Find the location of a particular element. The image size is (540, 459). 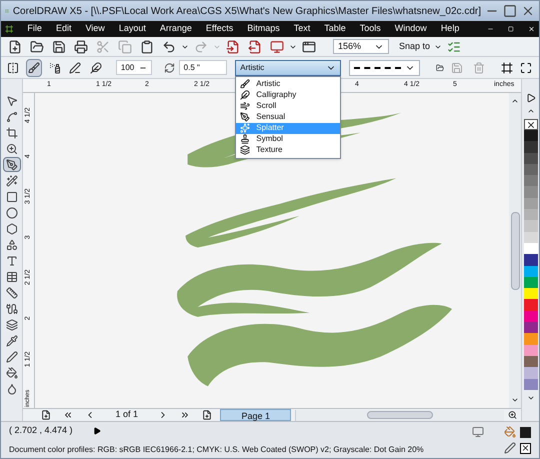

cursor-coordinates: ( 2.702 , 4.474 ) is located at coordinates (41, 431).